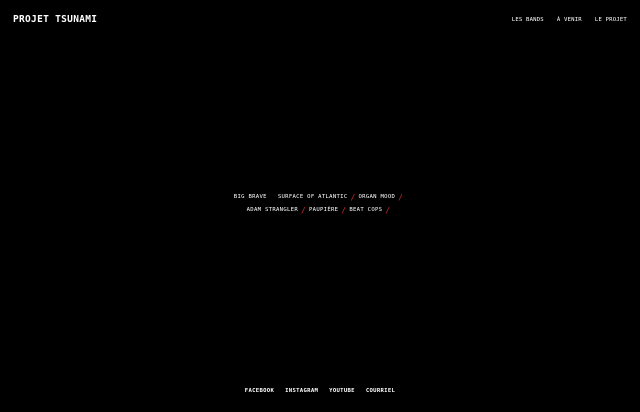 Image resolution: width=640 pixels, height=412 pixels. What do you see at coordinates (342, 391) in the screenshot?
I see `youtube-link: YOUTUBE` at bounding box center [342, 391].